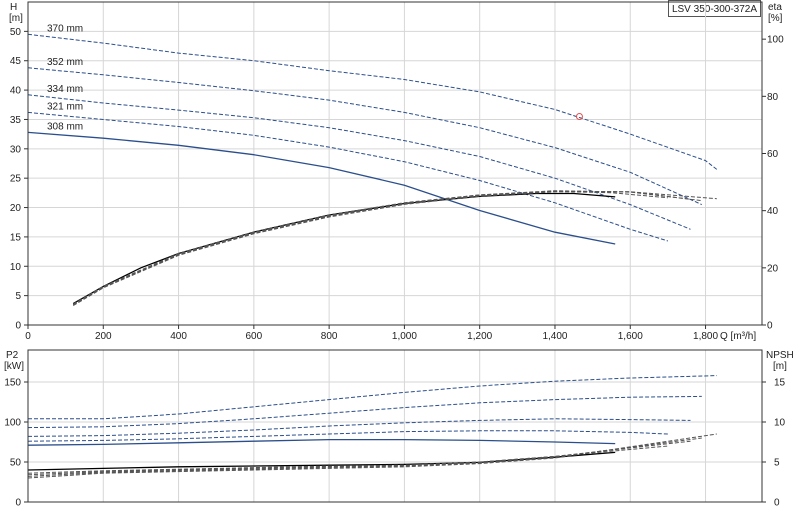 This screenshot has width=800, height=520. Describe the element at coordinates (18, 326) in the screenshot. I see `y-tick-label: 0` at that location.